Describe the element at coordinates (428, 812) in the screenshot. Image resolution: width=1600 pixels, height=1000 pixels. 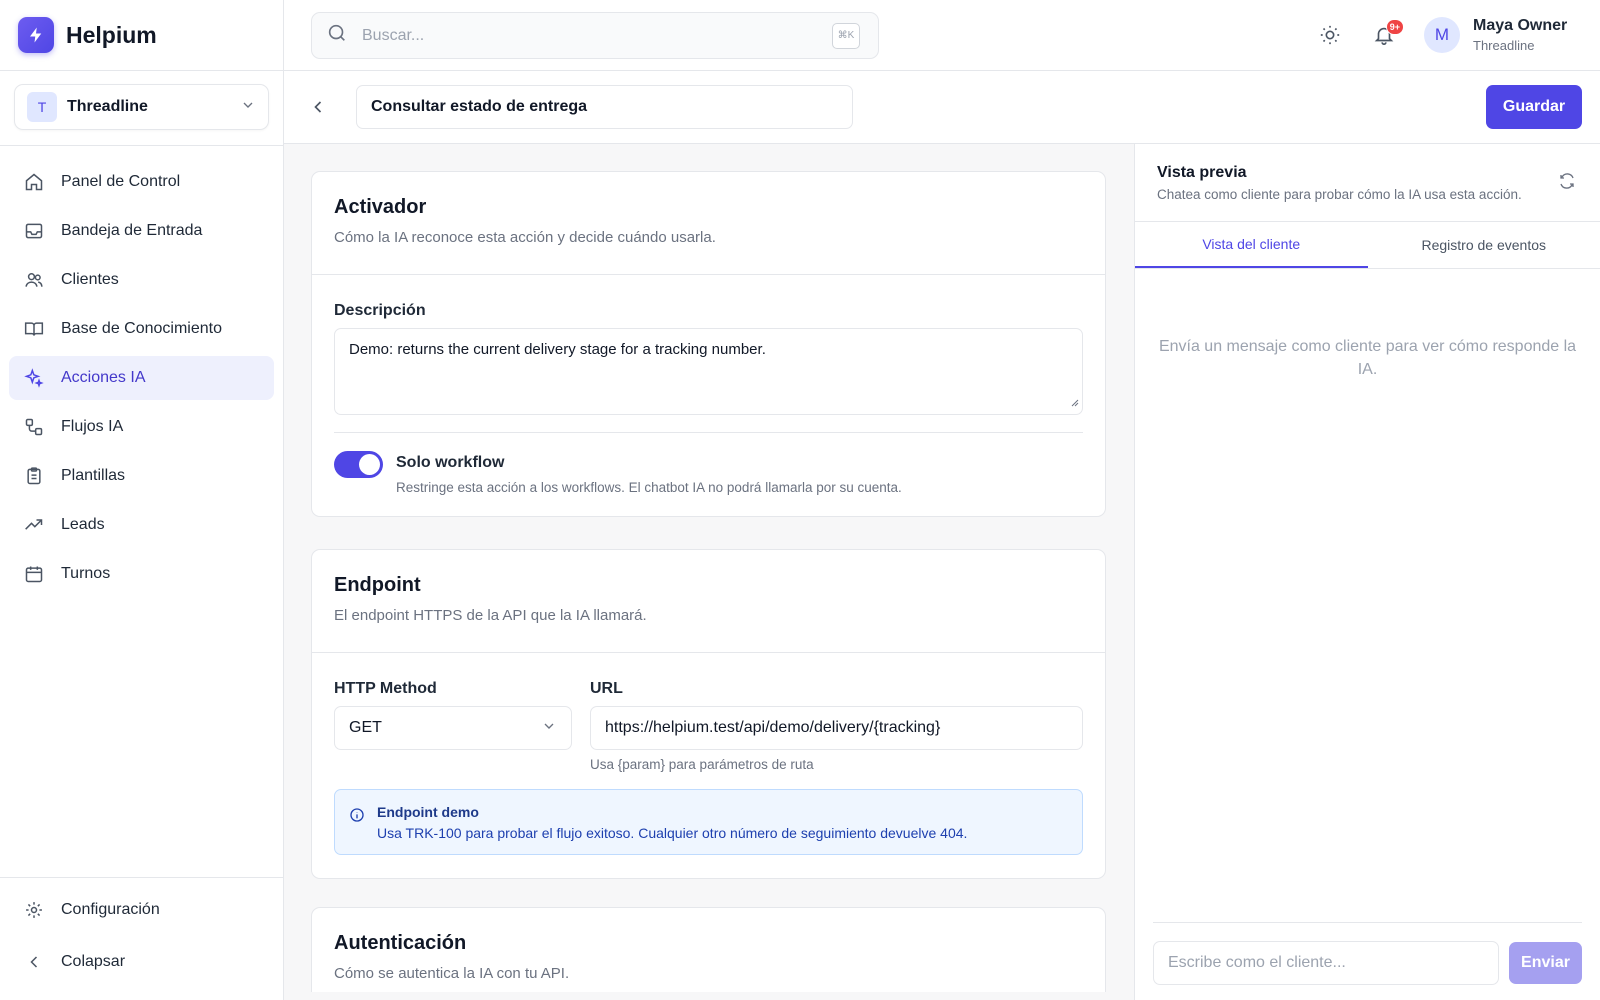
I see `alert-title: Endpoint demo` at that location.